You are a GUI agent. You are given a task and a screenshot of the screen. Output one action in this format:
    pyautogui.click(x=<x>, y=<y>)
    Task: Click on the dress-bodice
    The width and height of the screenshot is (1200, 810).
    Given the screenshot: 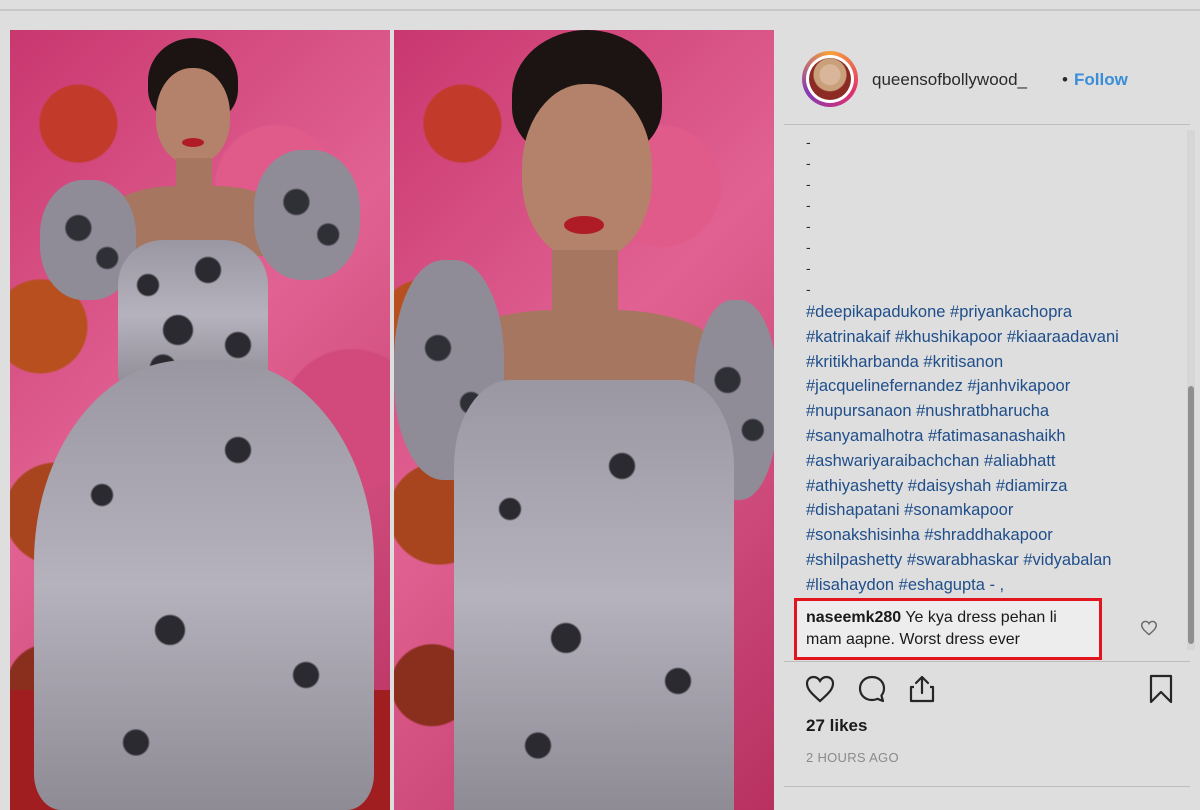 What is the action you would take?
    pyautogui.click(x=594, y=595)
    